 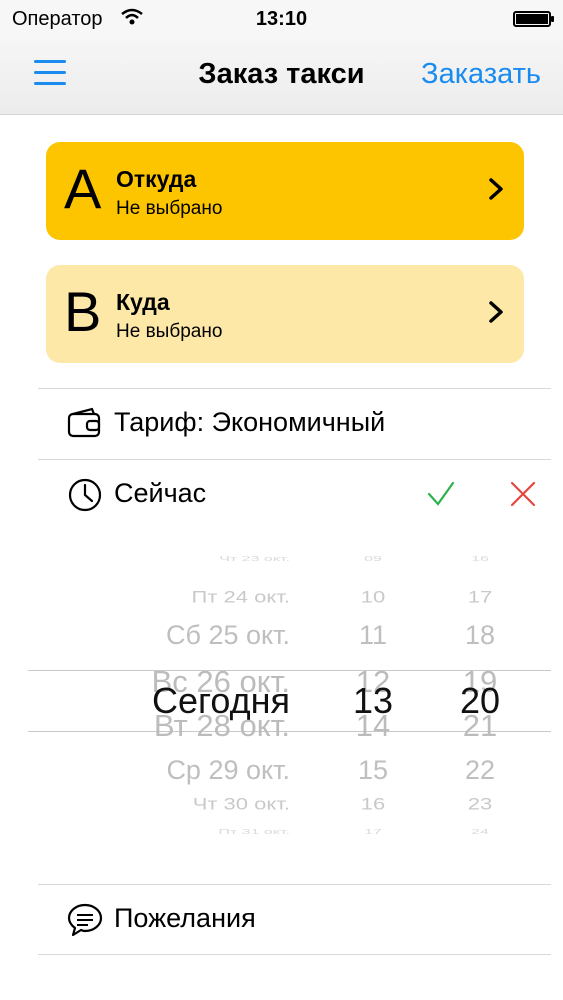 What do you see at coordinates (285, 314) in the screenshot?
I see `to-address-card: B Куда Не выбрано` at bounding box center [285, 314].